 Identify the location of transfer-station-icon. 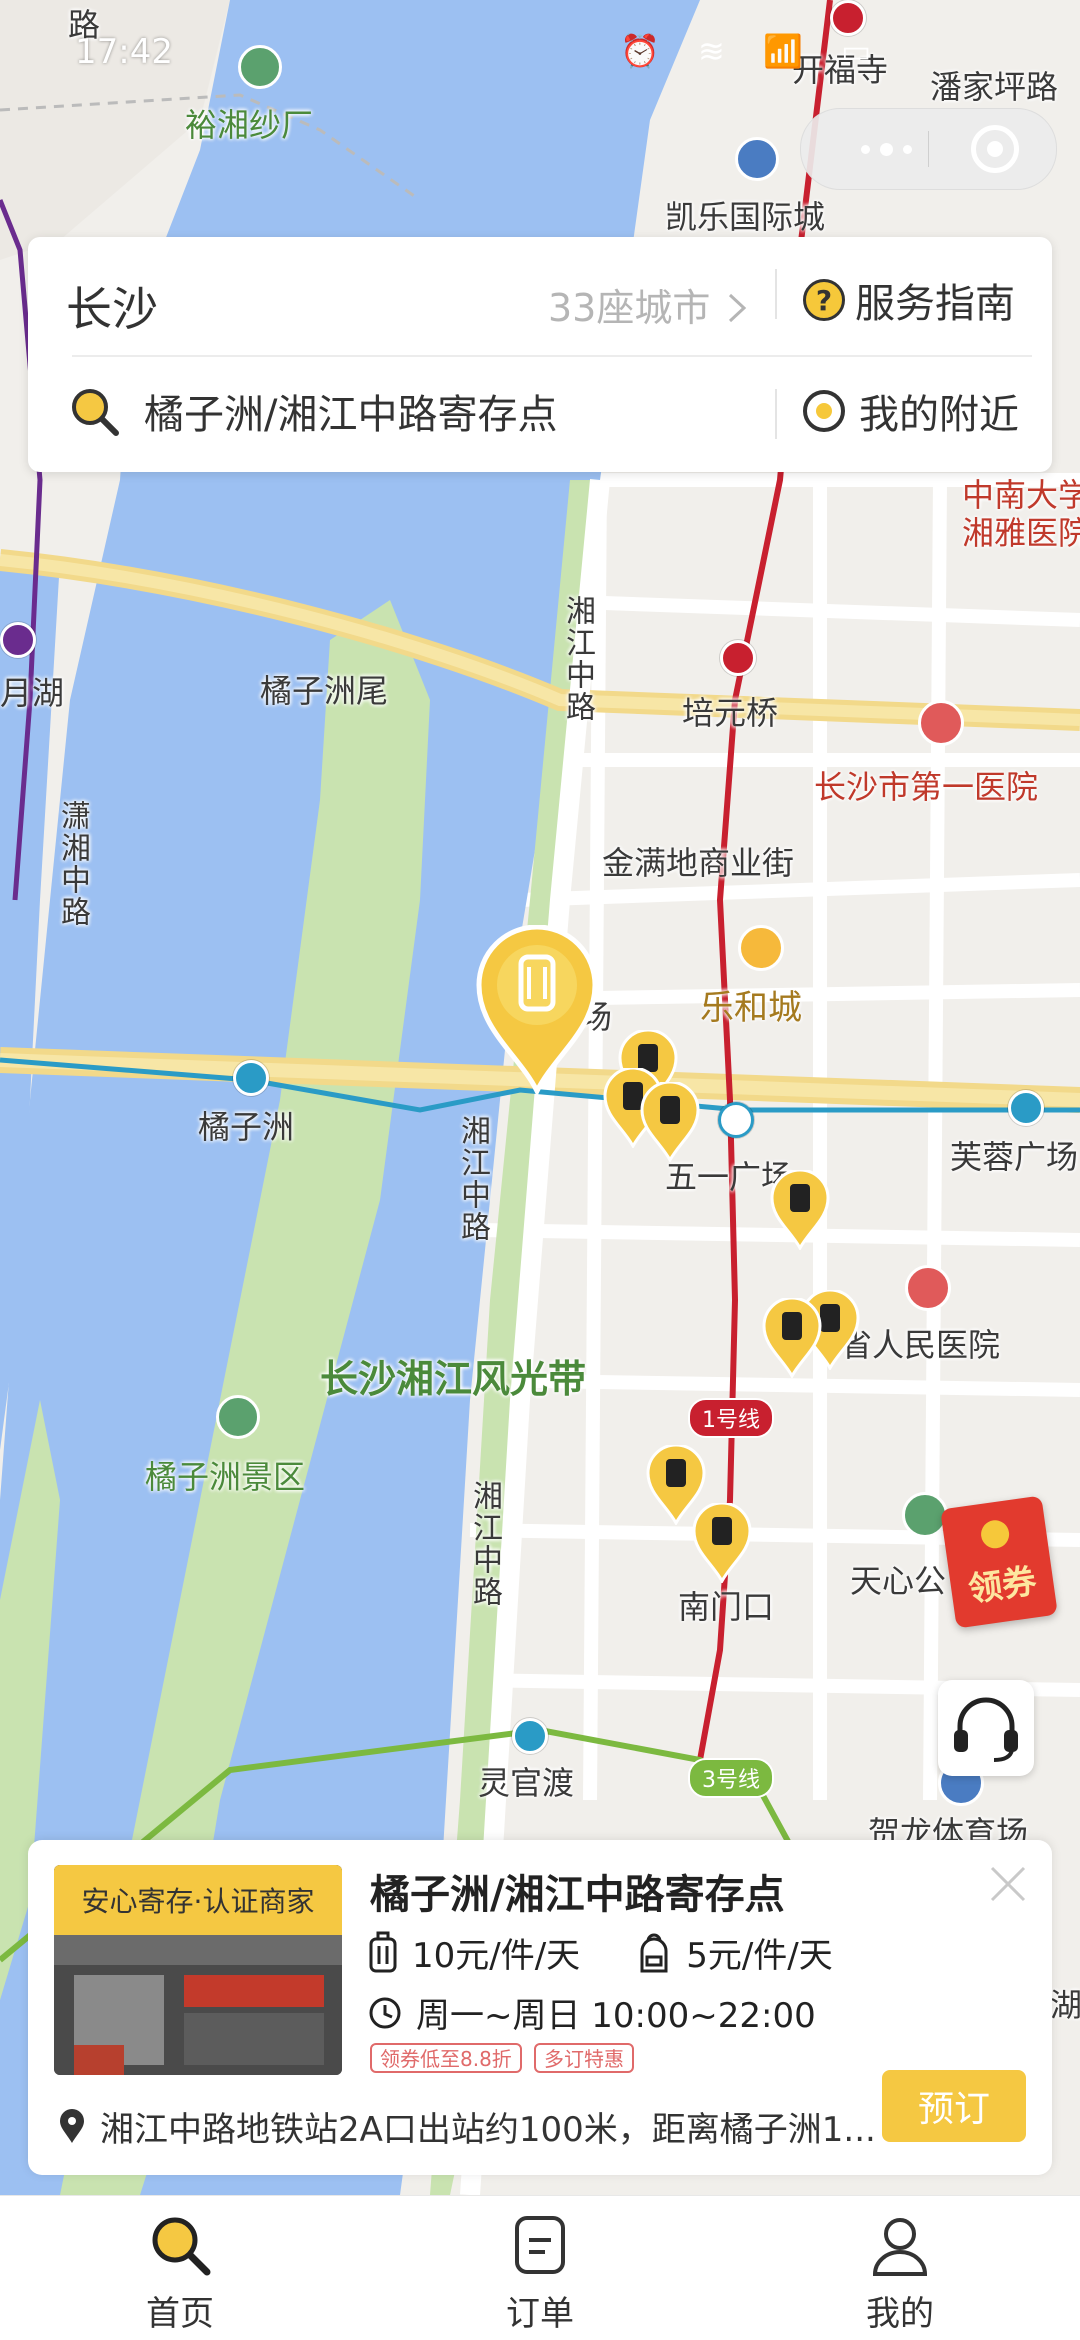
(736, 1120).